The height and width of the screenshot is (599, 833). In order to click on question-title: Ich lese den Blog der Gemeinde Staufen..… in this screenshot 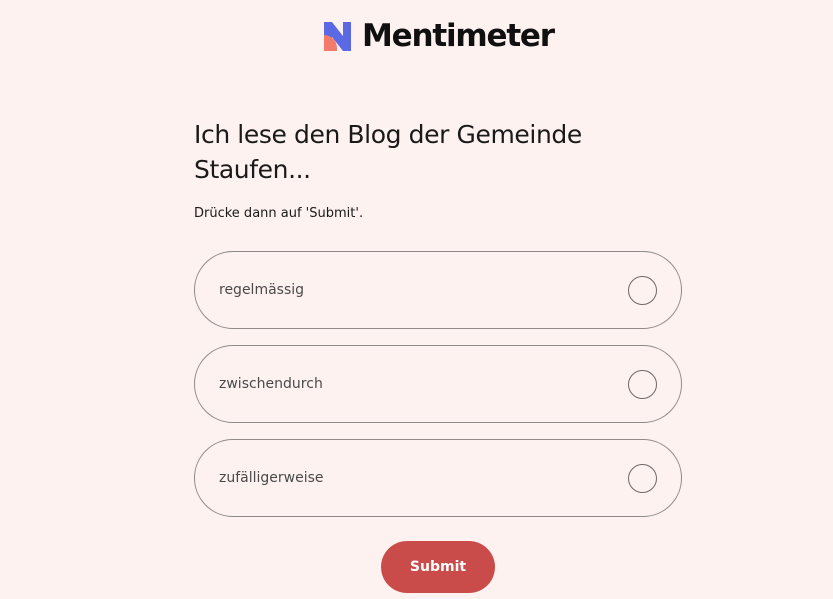, I will do `click(388, 152)`.